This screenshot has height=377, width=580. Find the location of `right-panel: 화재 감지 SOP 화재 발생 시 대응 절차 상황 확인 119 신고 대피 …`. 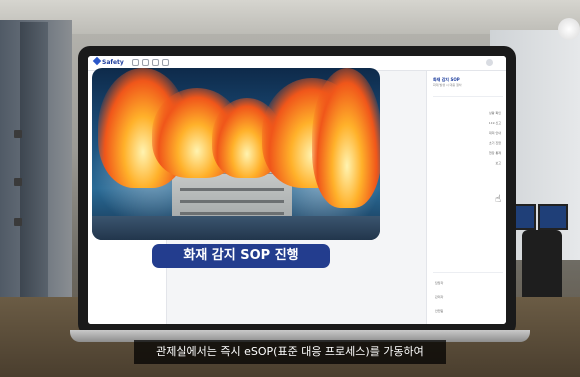

right-panel: 화재 감지 SOP 화재 발생 시 대응 절차 상황 확인 119 신고 대피 … is located at coordinates (466, 197).